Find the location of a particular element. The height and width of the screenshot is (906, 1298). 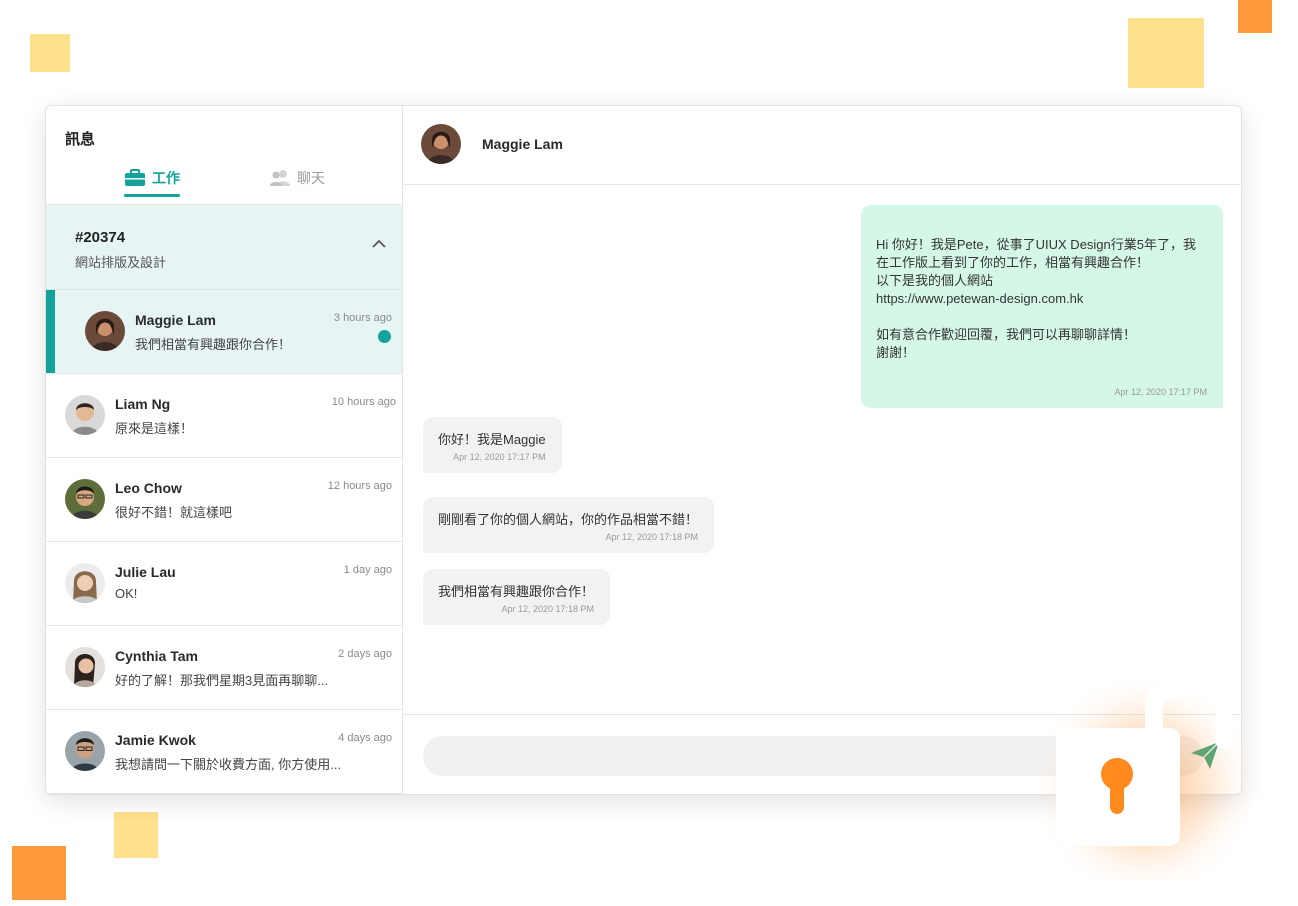

message-bubble-incoming: 你好！我是Maggie Apr 12, 2020 17:17 PM is located at coordinates (492, 445).